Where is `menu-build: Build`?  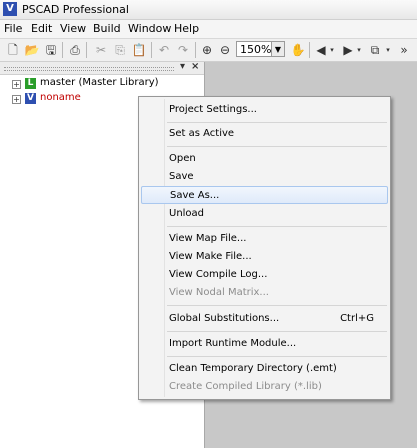 menu-build: Build is located at coordinates (107, 28).